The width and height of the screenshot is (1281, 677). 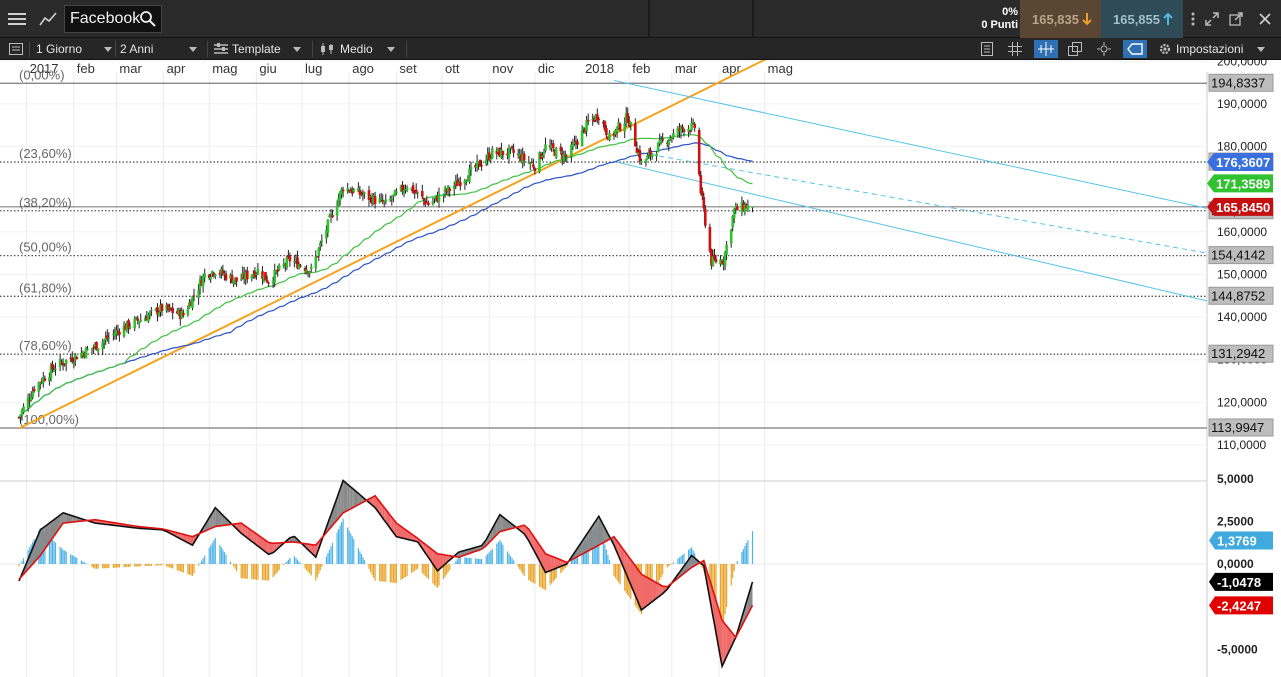 What do you see at coordinates (1075, 49) in the screenshot?
I see `layers-icon` at bounding box center [1075, 49].